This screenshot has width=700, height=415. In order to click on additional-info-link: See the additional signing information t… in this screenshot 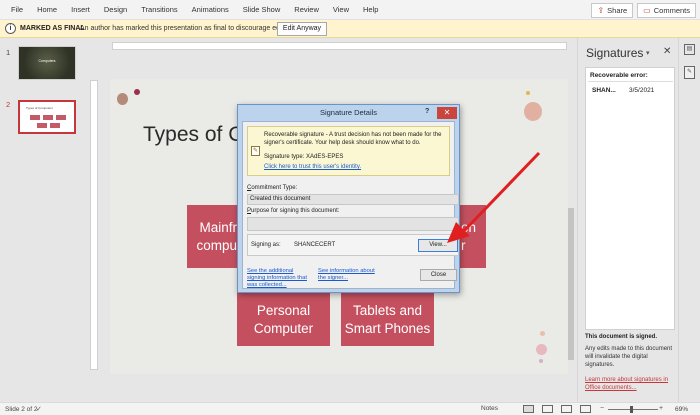, I will do `click(280, 278)`.